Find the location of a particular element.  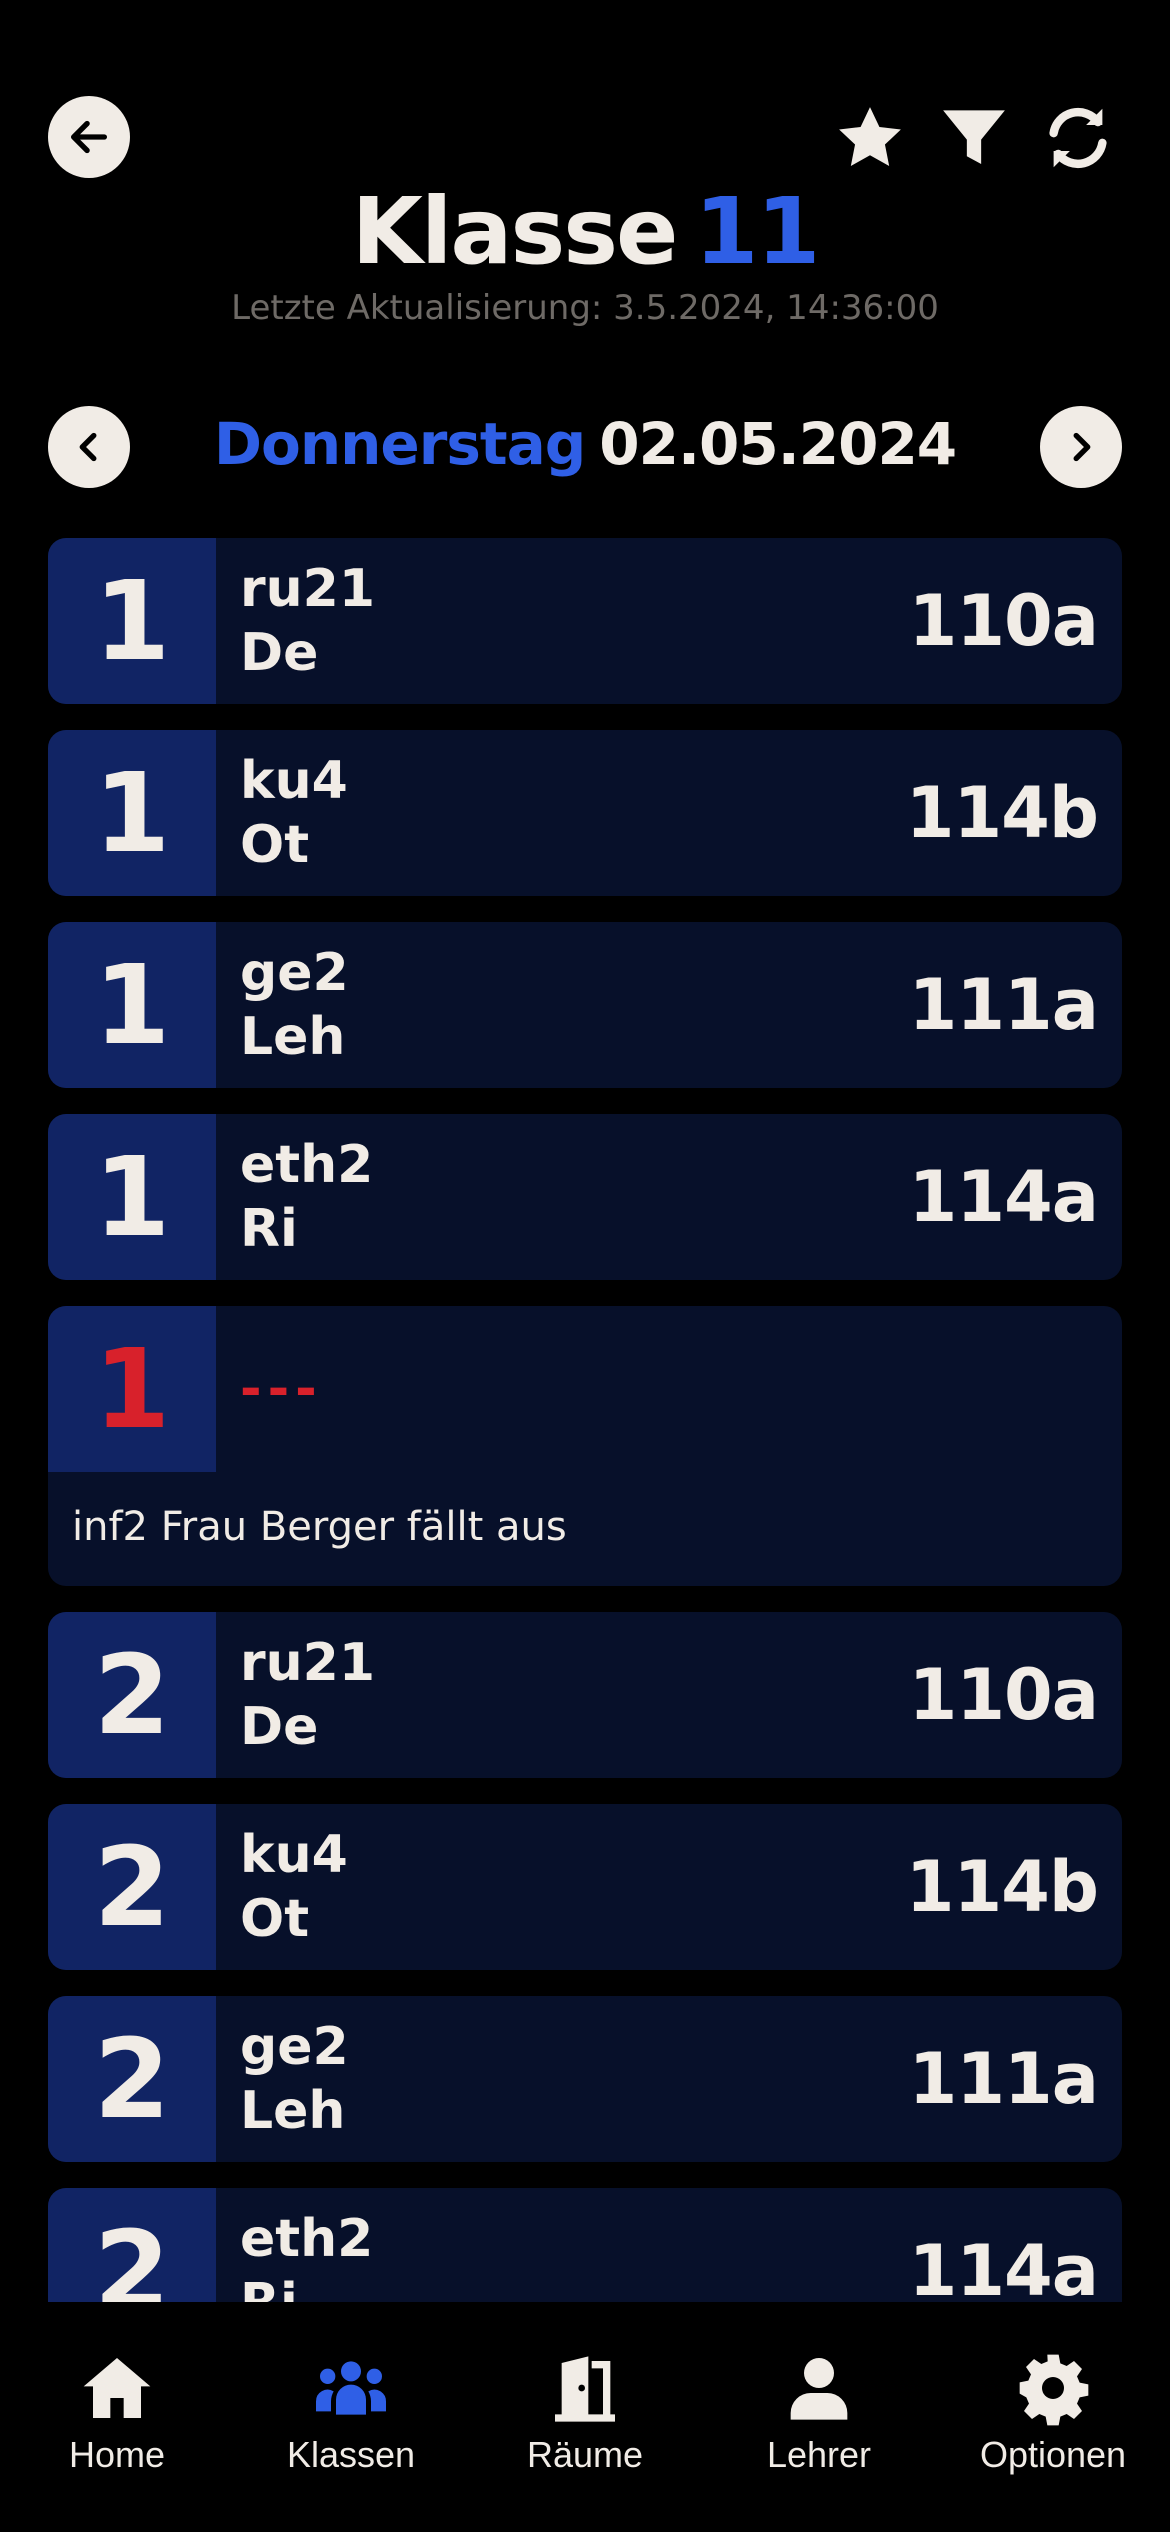

filter-icon is located at coordinates (974, 137).